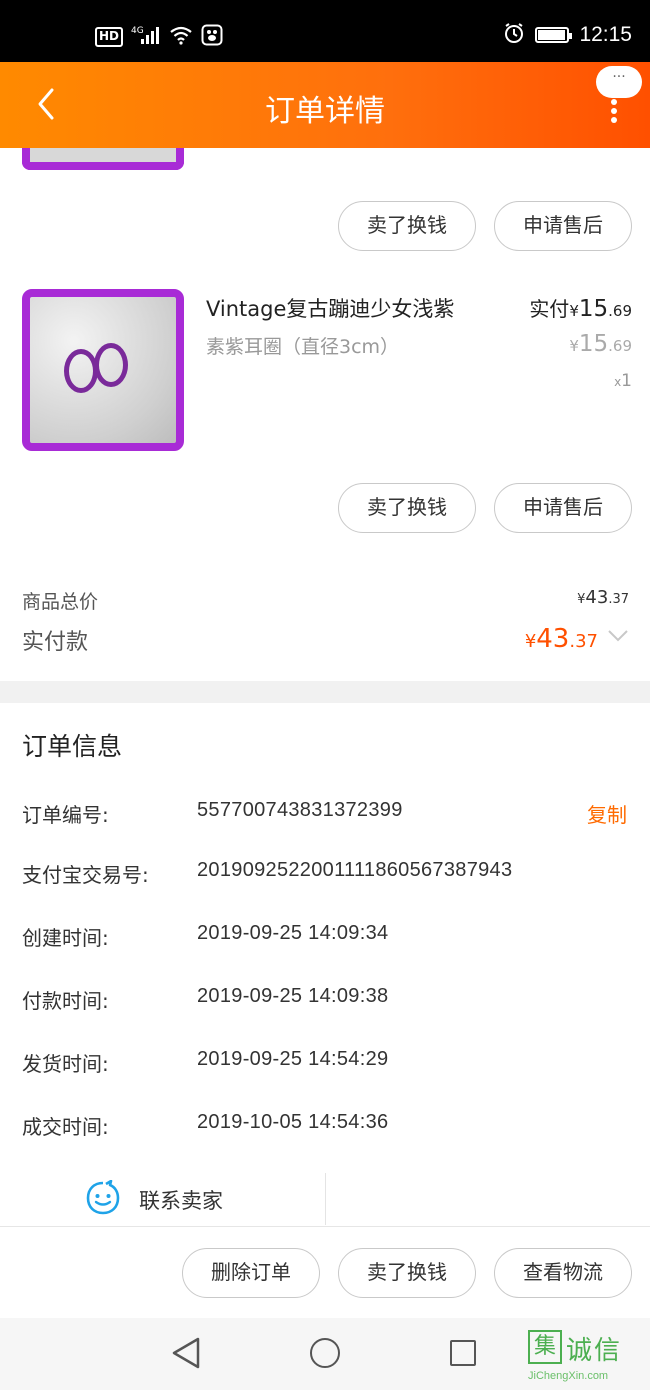 Image resolution: width=650 pixels, height=1390 pixels. What do you see at coordinates (60, 602) in the screenshot?
I see `goods-total-label: 商品总价` at bounding box center [60, 602].